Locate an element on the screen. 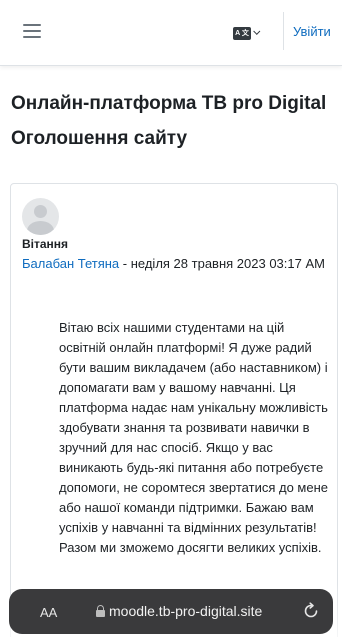  reader-settings-label: AA is located at coordinates (49, 612).